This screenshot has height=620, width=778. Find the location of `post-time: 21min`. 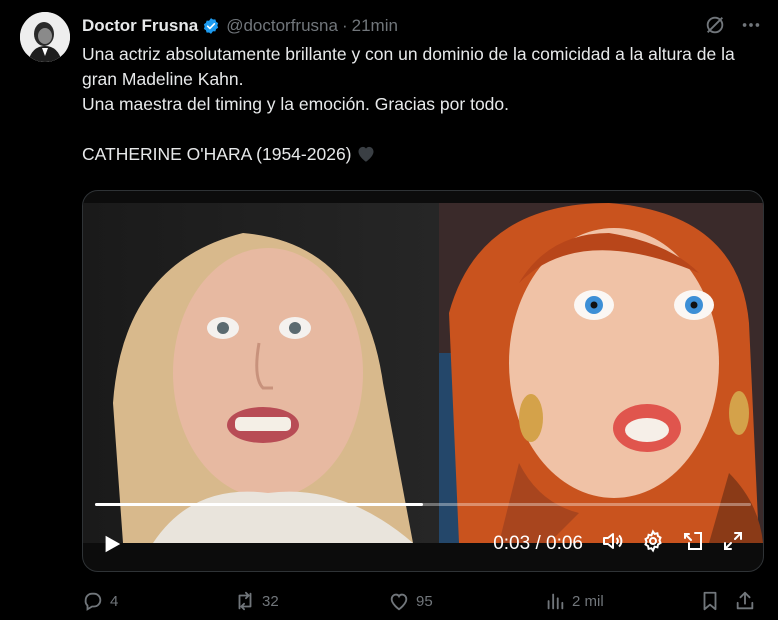

post-time: 21min is located at coordinates (375, 26).